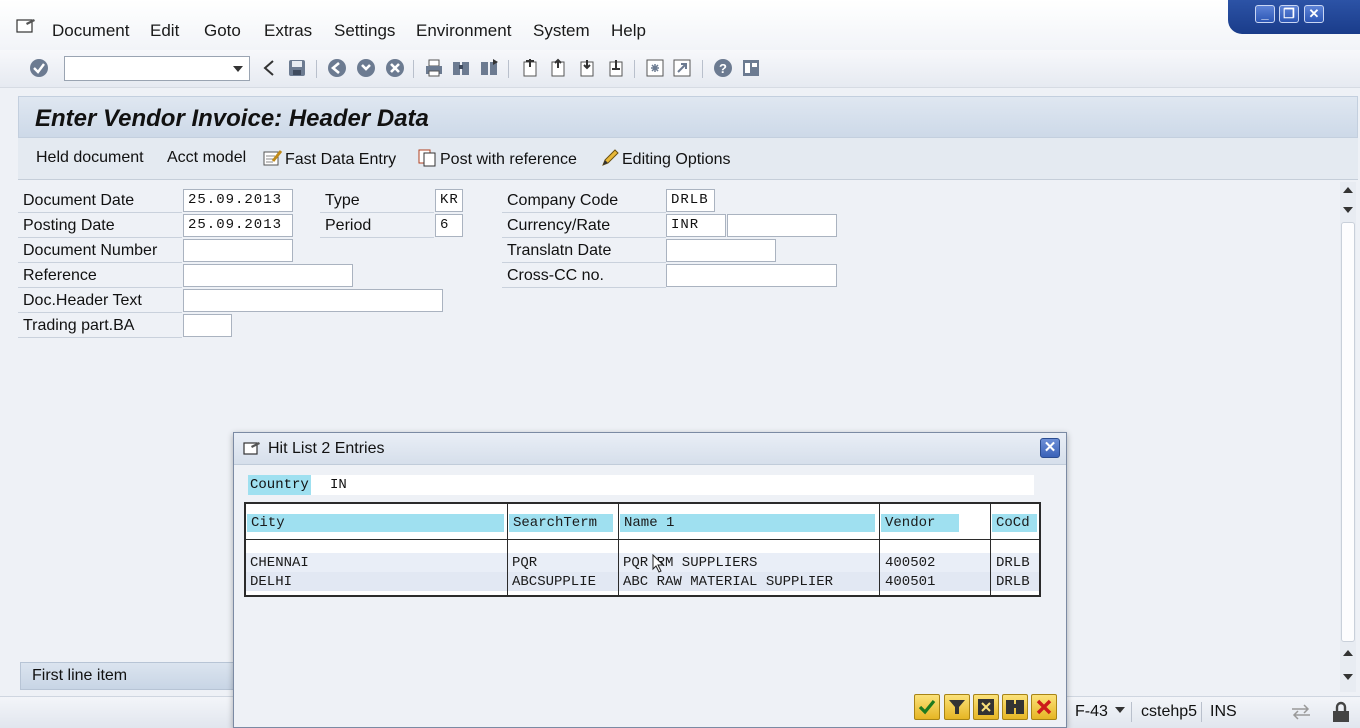  Describe the element at coordinates (434, 68) in the screenshot. I see `print-icon` at that location.